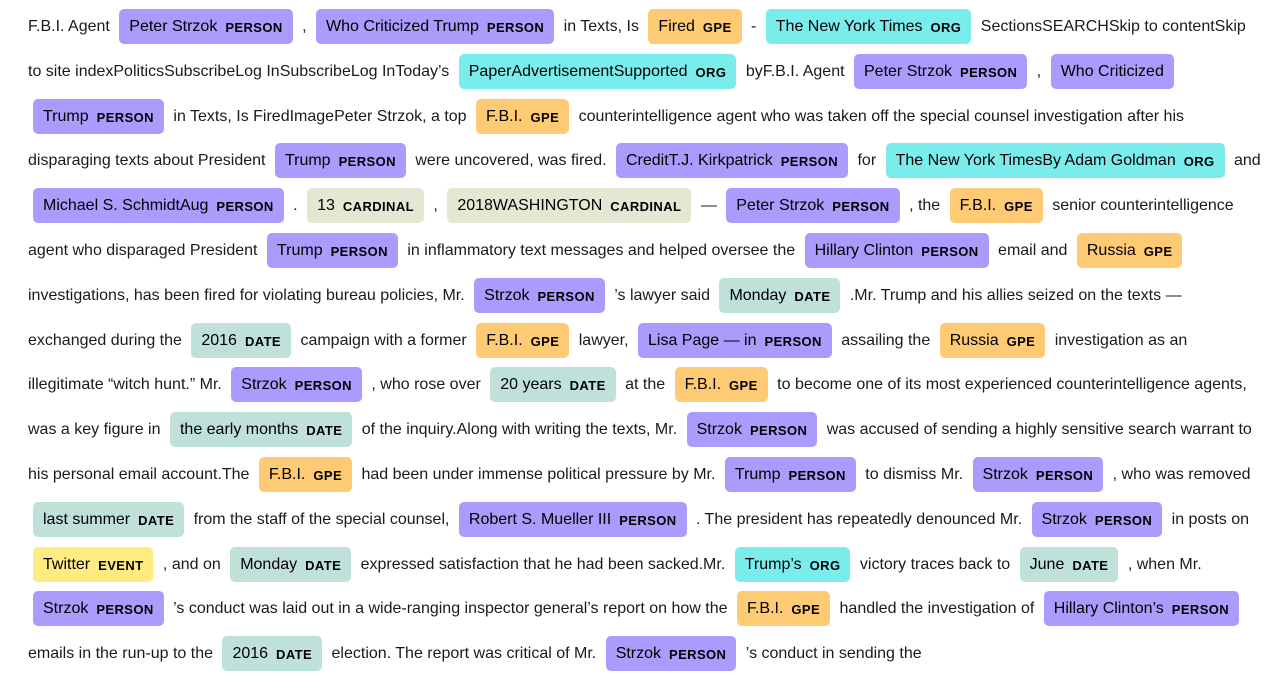 Image resolution: width=1275 pixels, height=693 pixels. I want to click on entity-date: last summer DATE, so click(109, 519).